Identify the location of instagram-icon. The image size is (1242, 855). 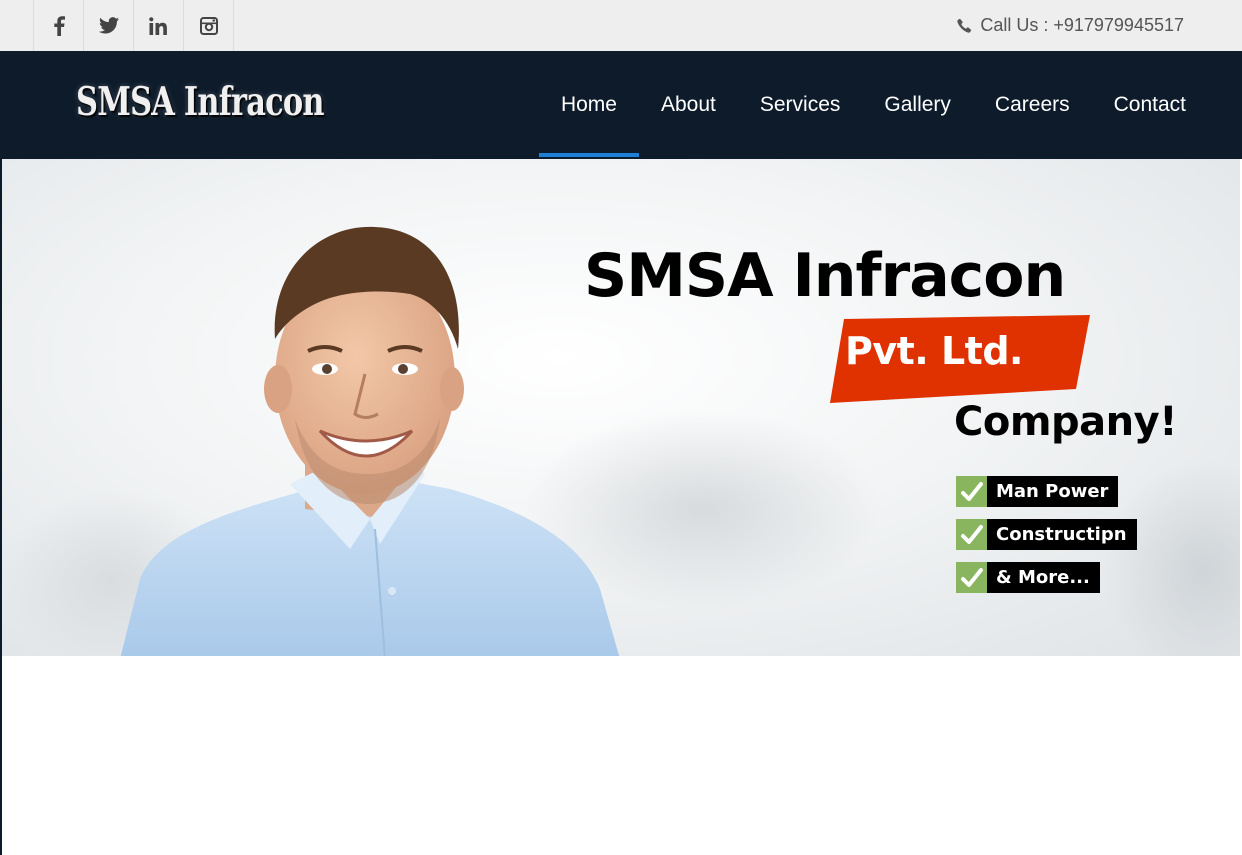
(208, 25).